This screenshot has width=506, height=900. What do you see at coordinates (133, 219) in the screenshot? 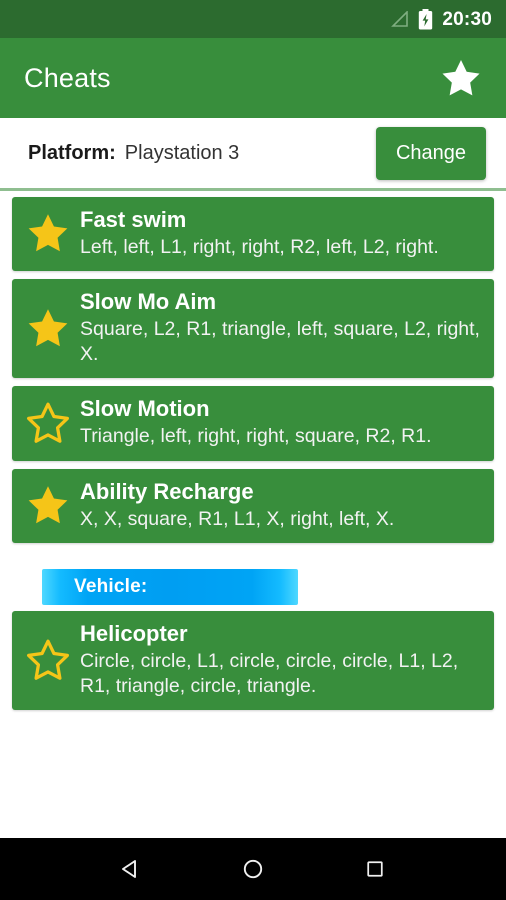
I see `cheat-name: Fast swim` at bounding box center [133, 219].